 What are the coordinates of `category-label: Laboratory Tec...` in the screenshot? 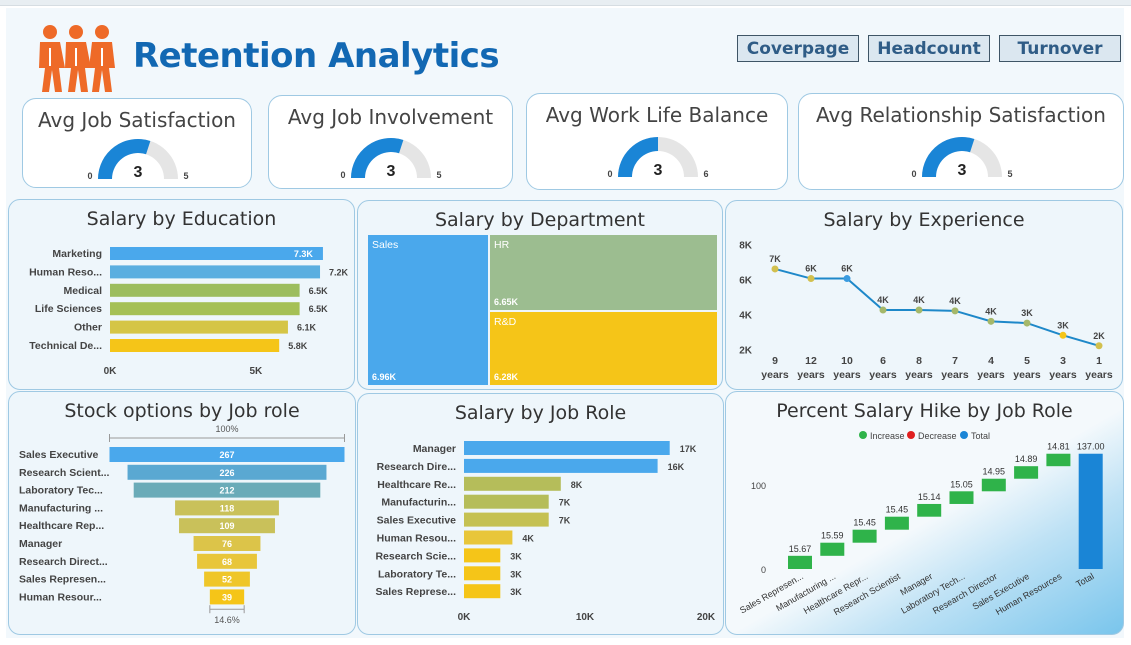 It's located at (61, 491).